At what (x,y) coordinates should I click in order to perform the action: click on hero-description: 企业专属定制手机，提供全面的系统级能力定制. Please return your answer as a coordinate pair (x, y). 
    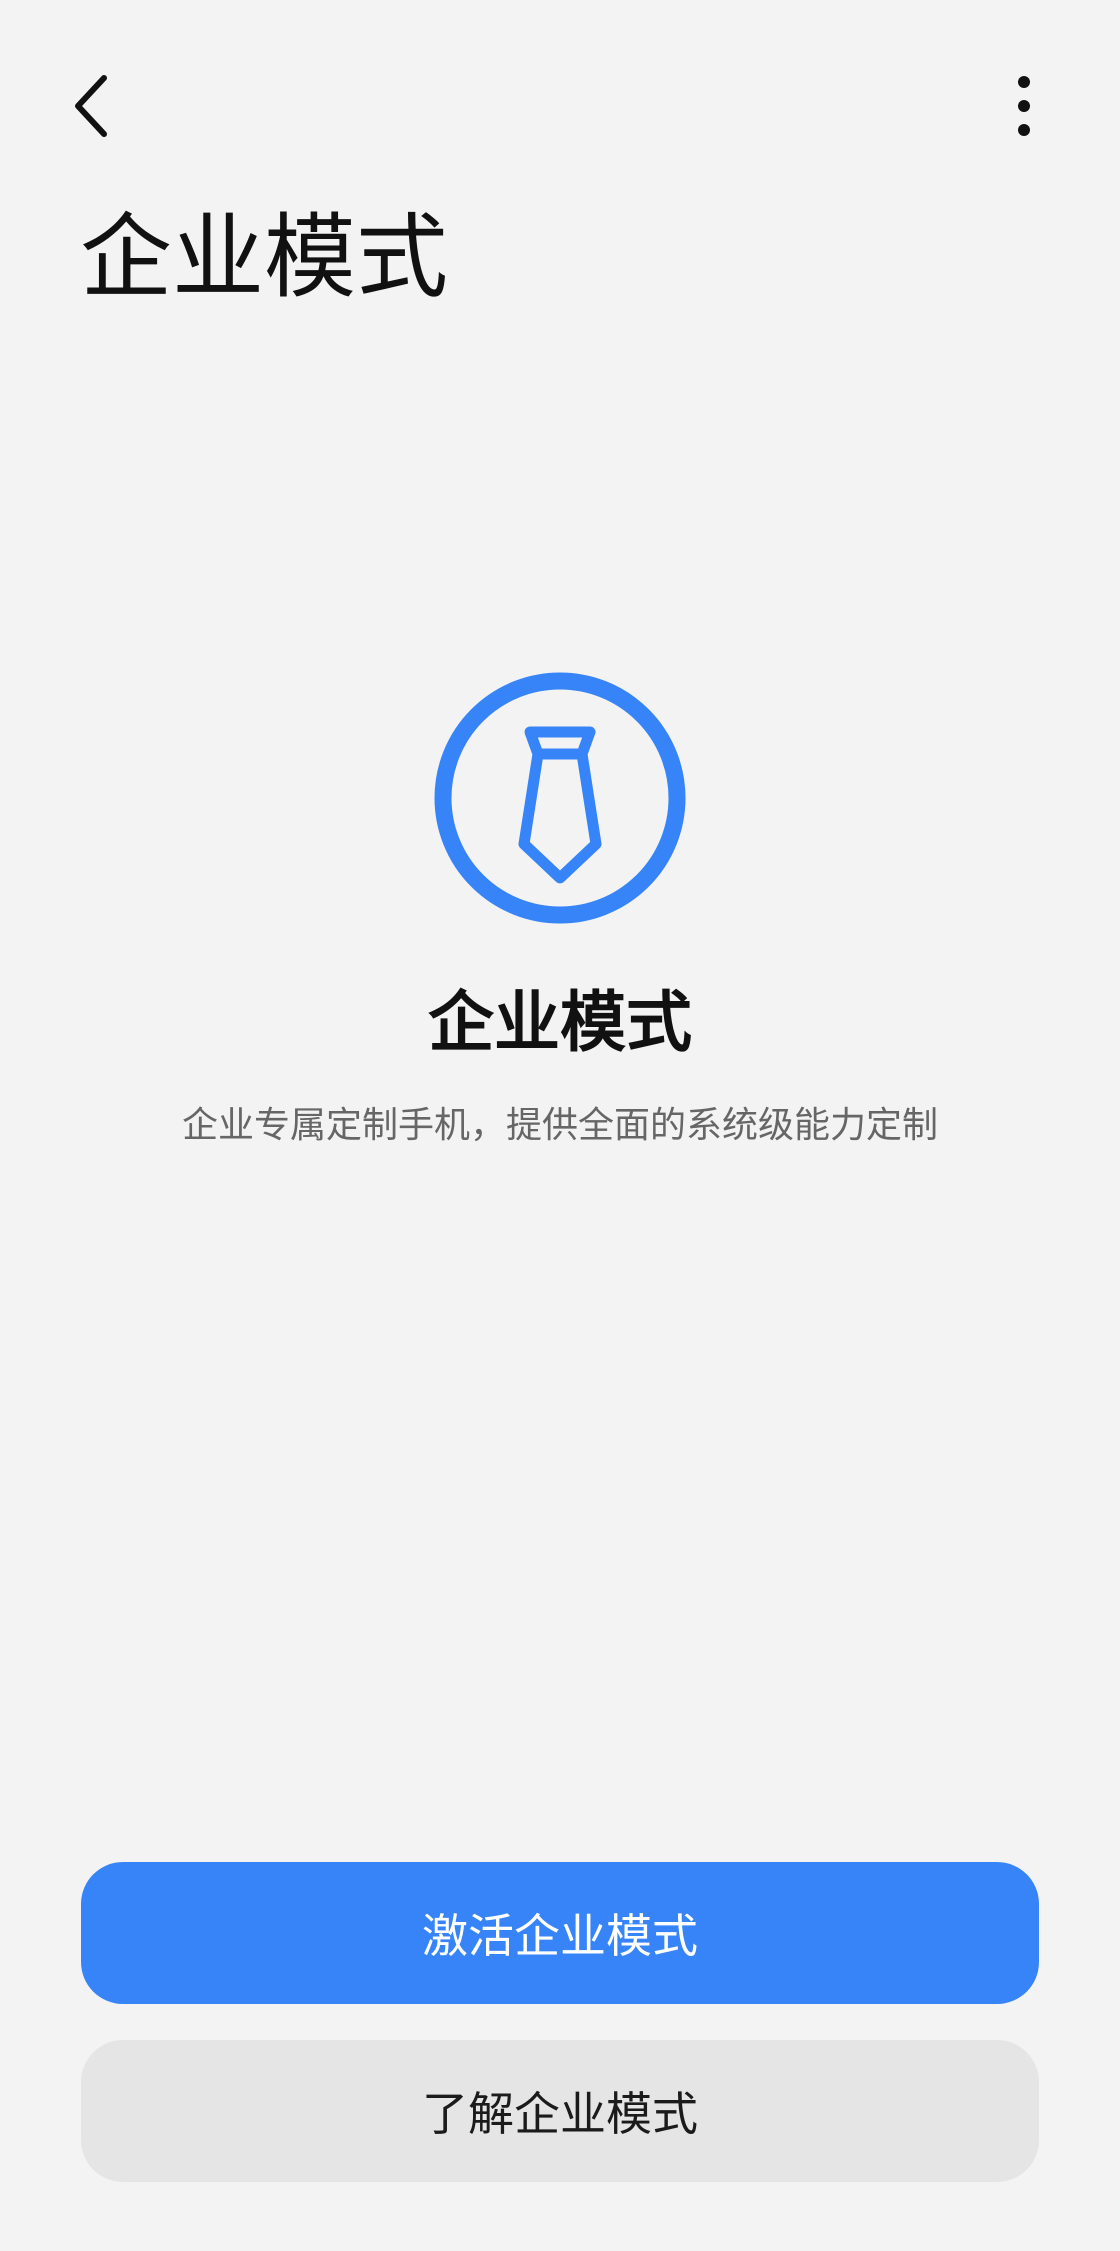
    Looking at the image, I should click on (559, 1125).